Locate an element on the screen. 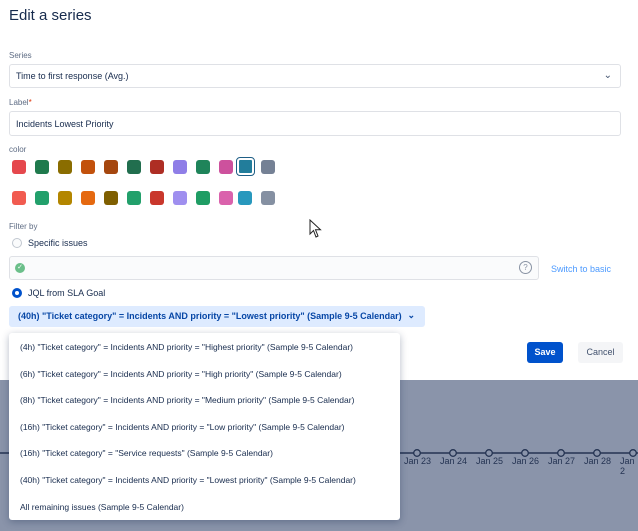 Image resolution: width=638 pixels, height=531 pixels. check-circle-icon: ✓ is located at coordinates (20, 268).